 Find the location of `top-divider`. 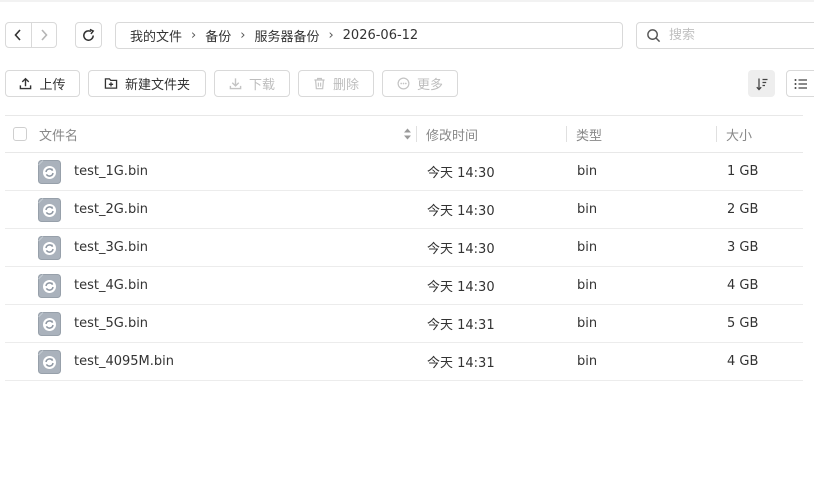

top-divider is located at coordinates (407, 1).